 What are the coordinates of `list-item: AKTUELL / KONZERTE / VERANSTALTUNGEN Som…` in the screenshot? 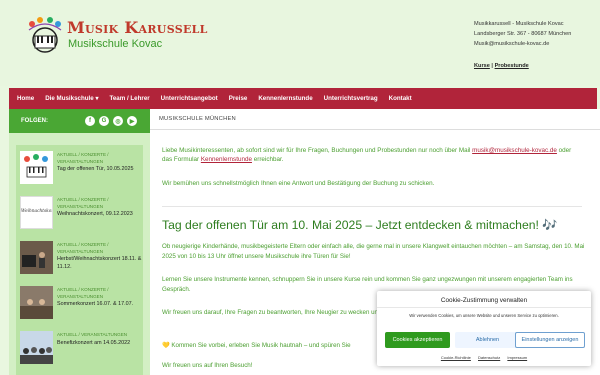 It's located at (81, 309).